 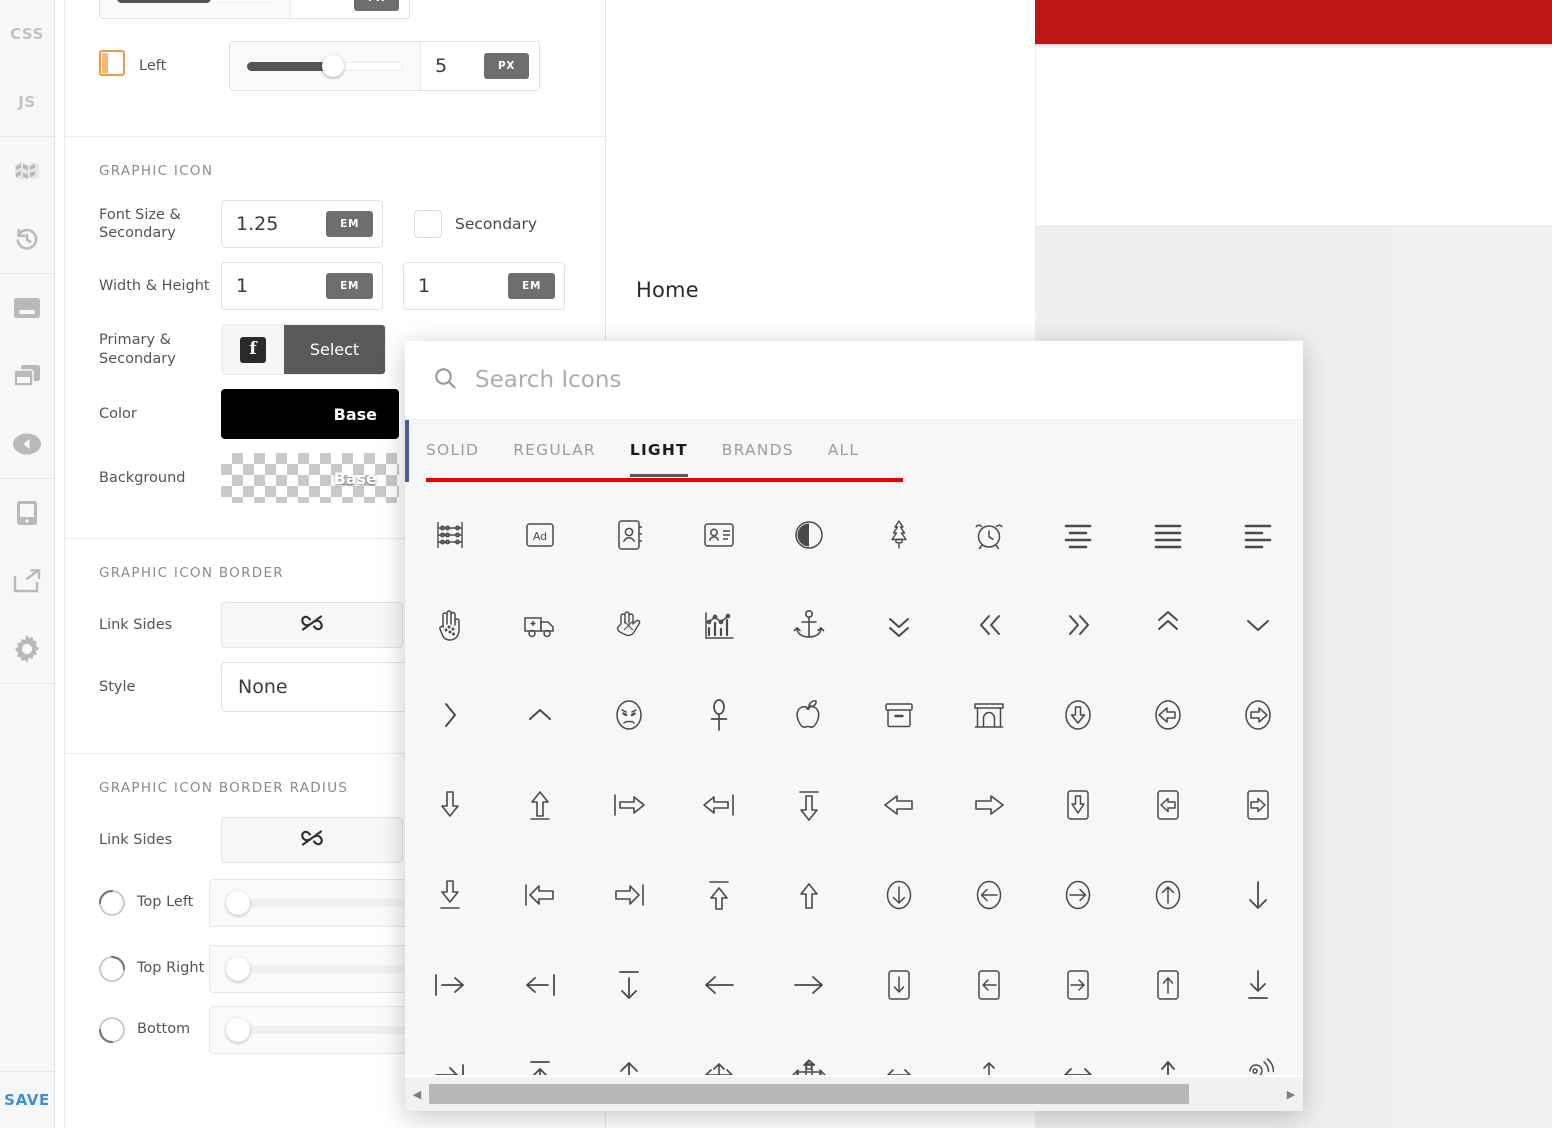 What do you see at coordinates (1291, 1094) in the screenshot?
I see `scroll-right-arrow-icon: ▶` at bounding box center [1291, 1094].